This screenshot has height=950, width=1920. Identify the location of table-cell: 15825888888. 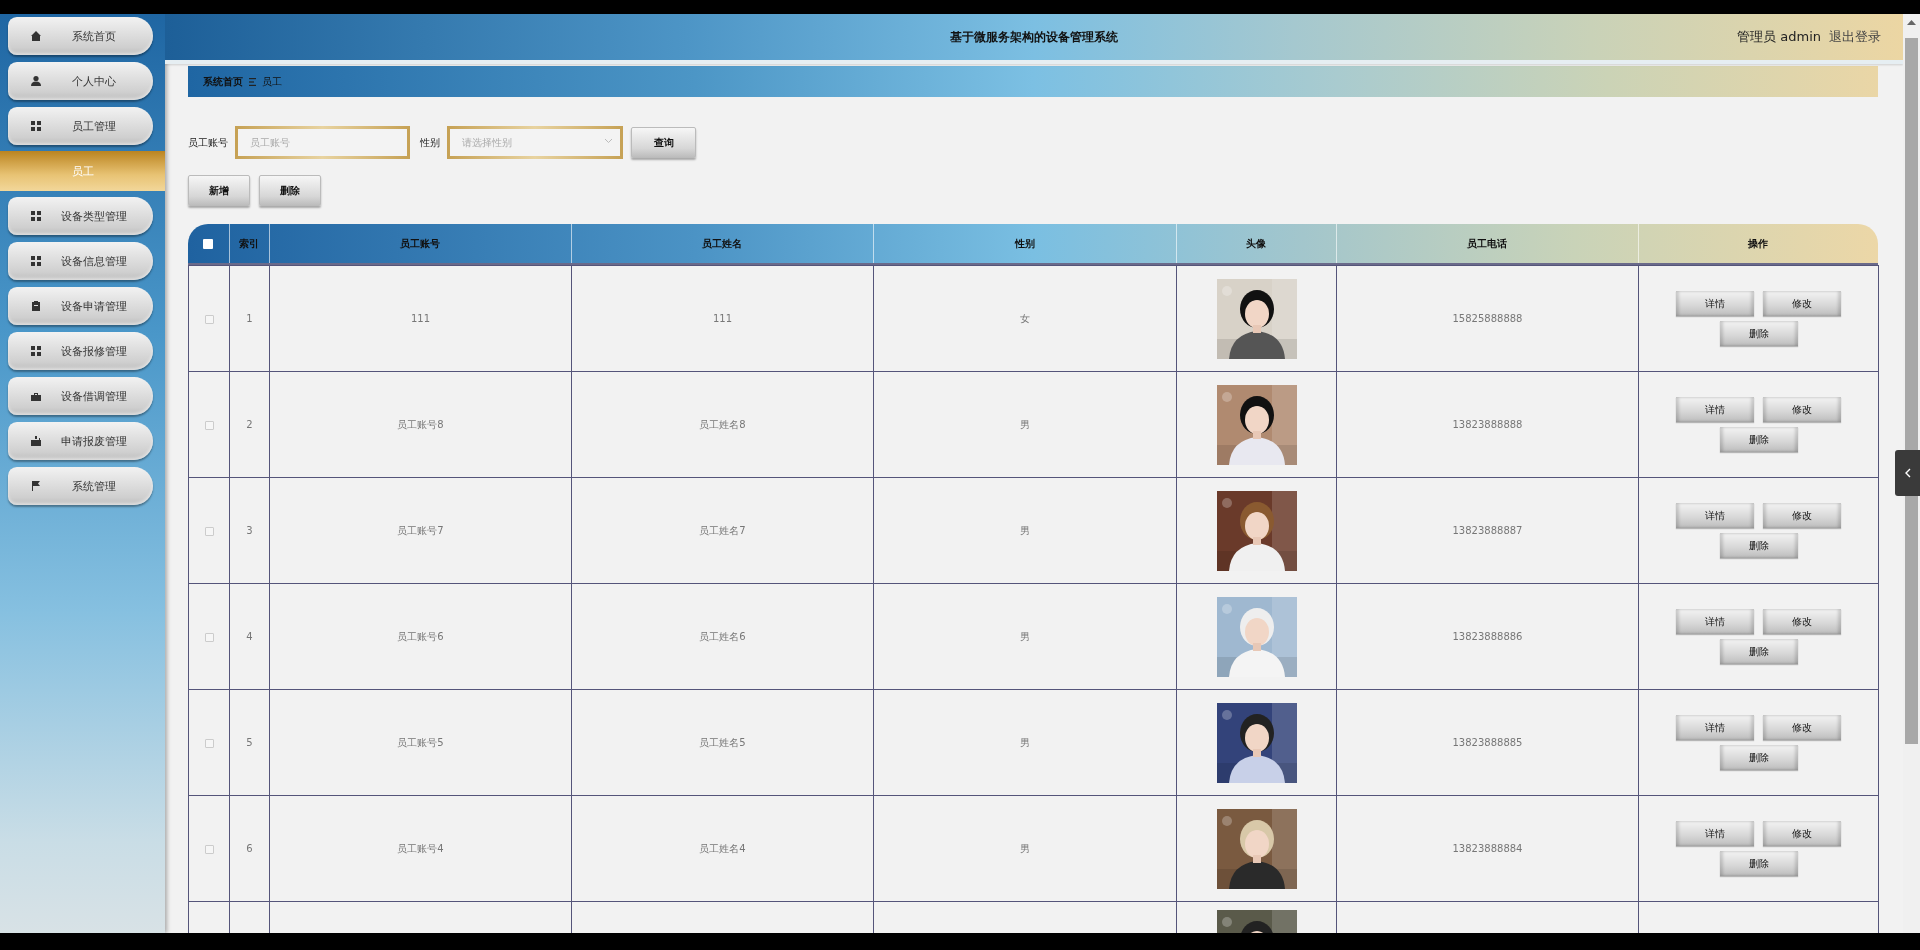
(1487, 318).